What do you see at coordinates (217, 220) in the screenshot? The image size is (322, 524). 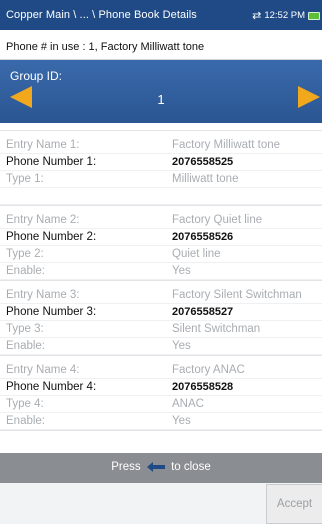 I see `entry-name-value: Factory Quiet line` at bounding box center [217, 220].